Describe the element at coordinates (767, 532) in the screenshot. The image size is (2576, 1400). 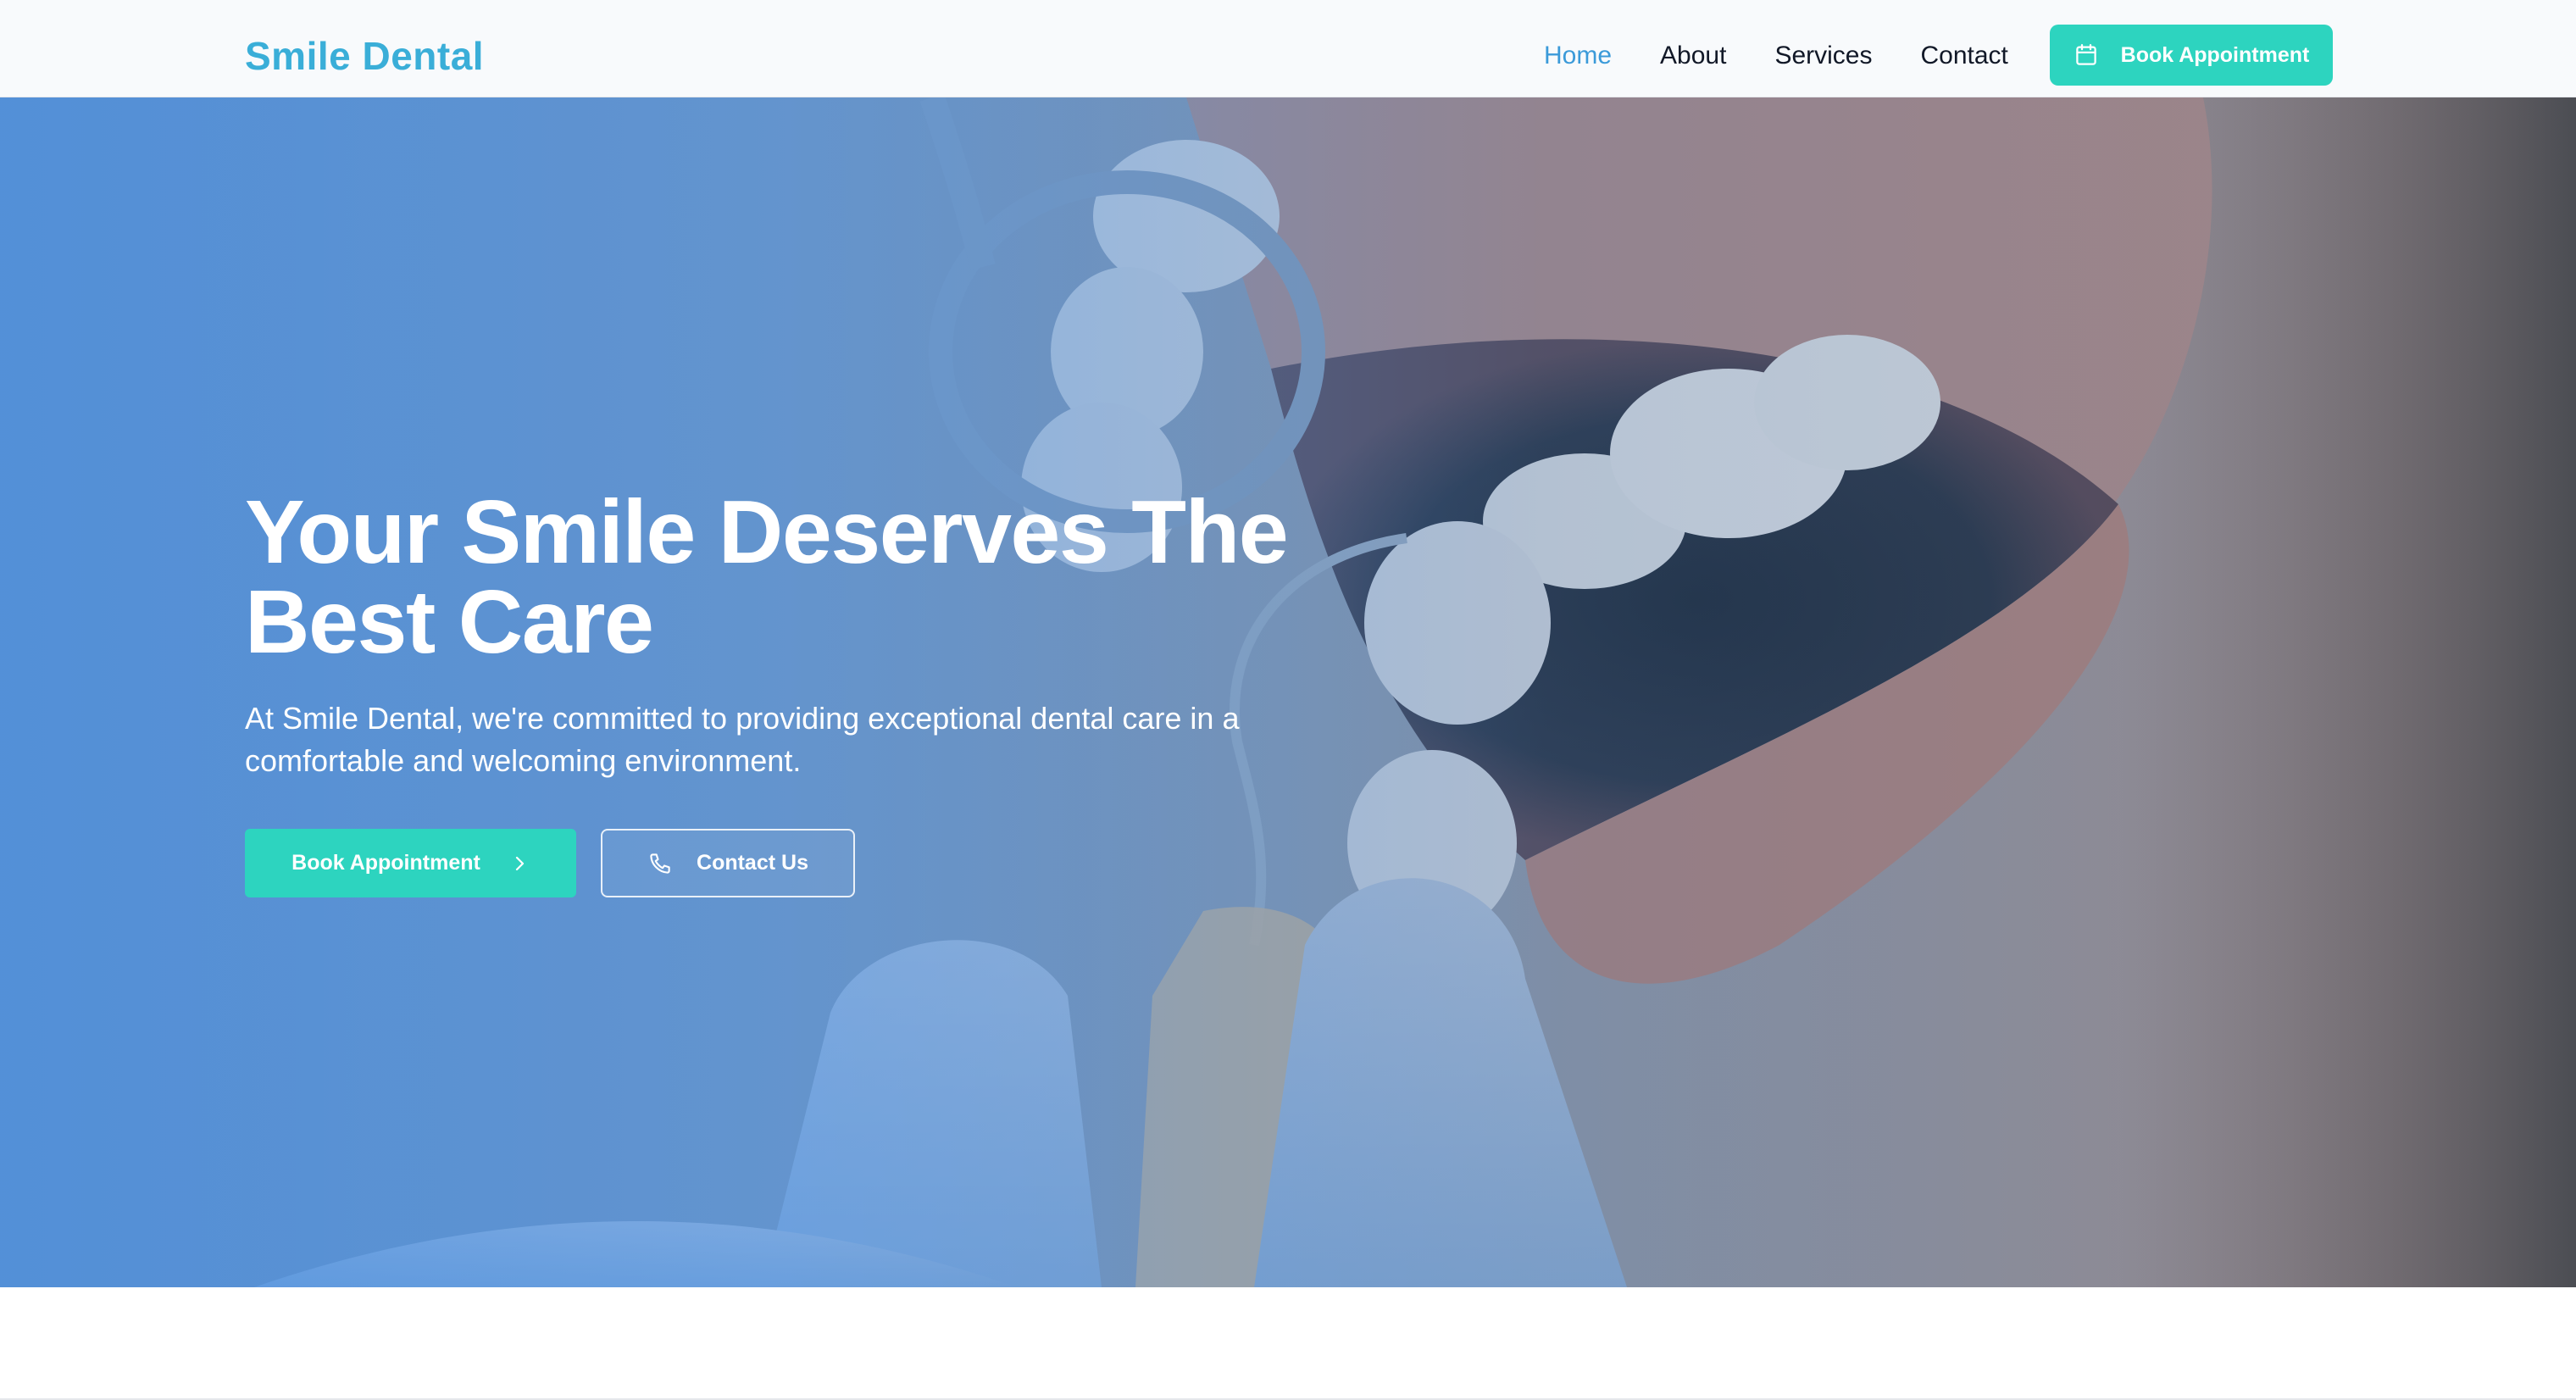
I see `hero-title-line-1: Your Smile Deserves The` at that location.